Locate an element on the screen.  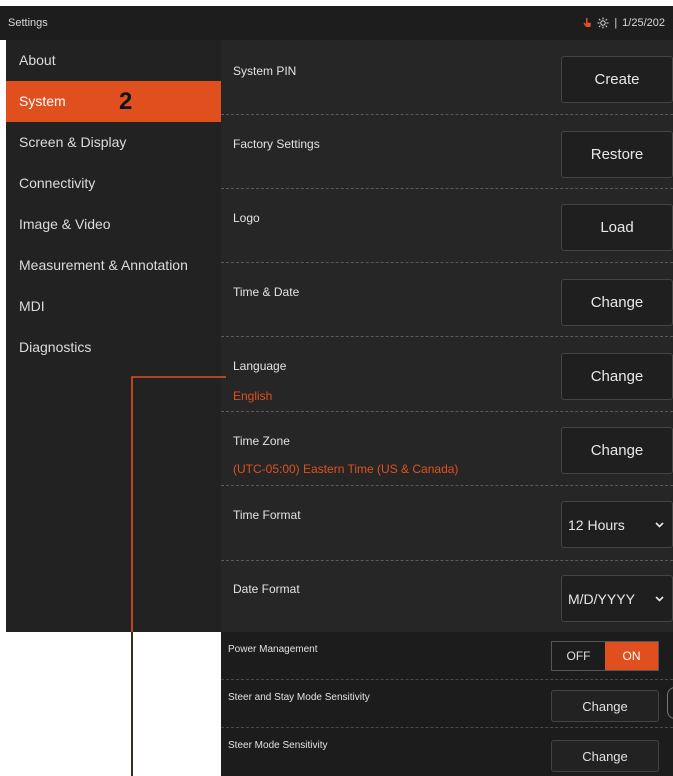
callout-line-orange is located at coordinates (178, 576).